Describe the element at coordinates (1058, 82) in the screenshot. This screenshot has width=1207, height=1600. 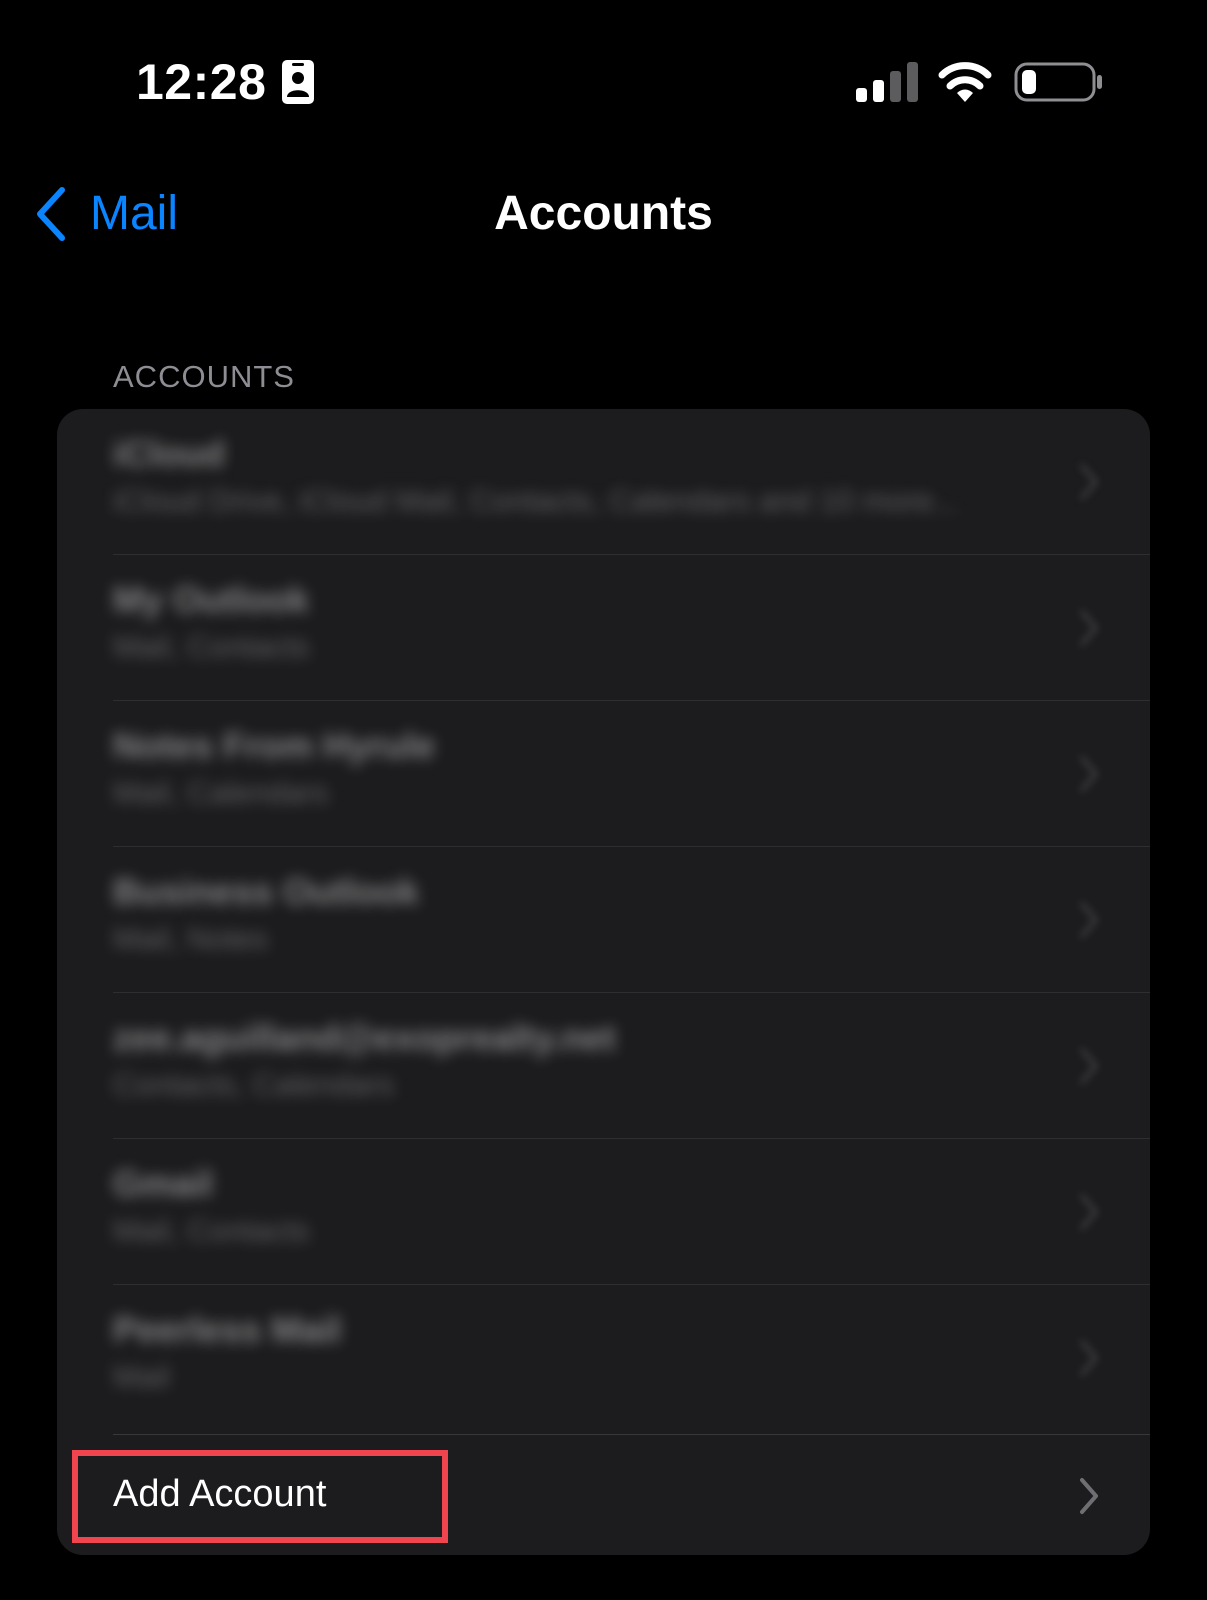
I see `battery-icon` at that location.